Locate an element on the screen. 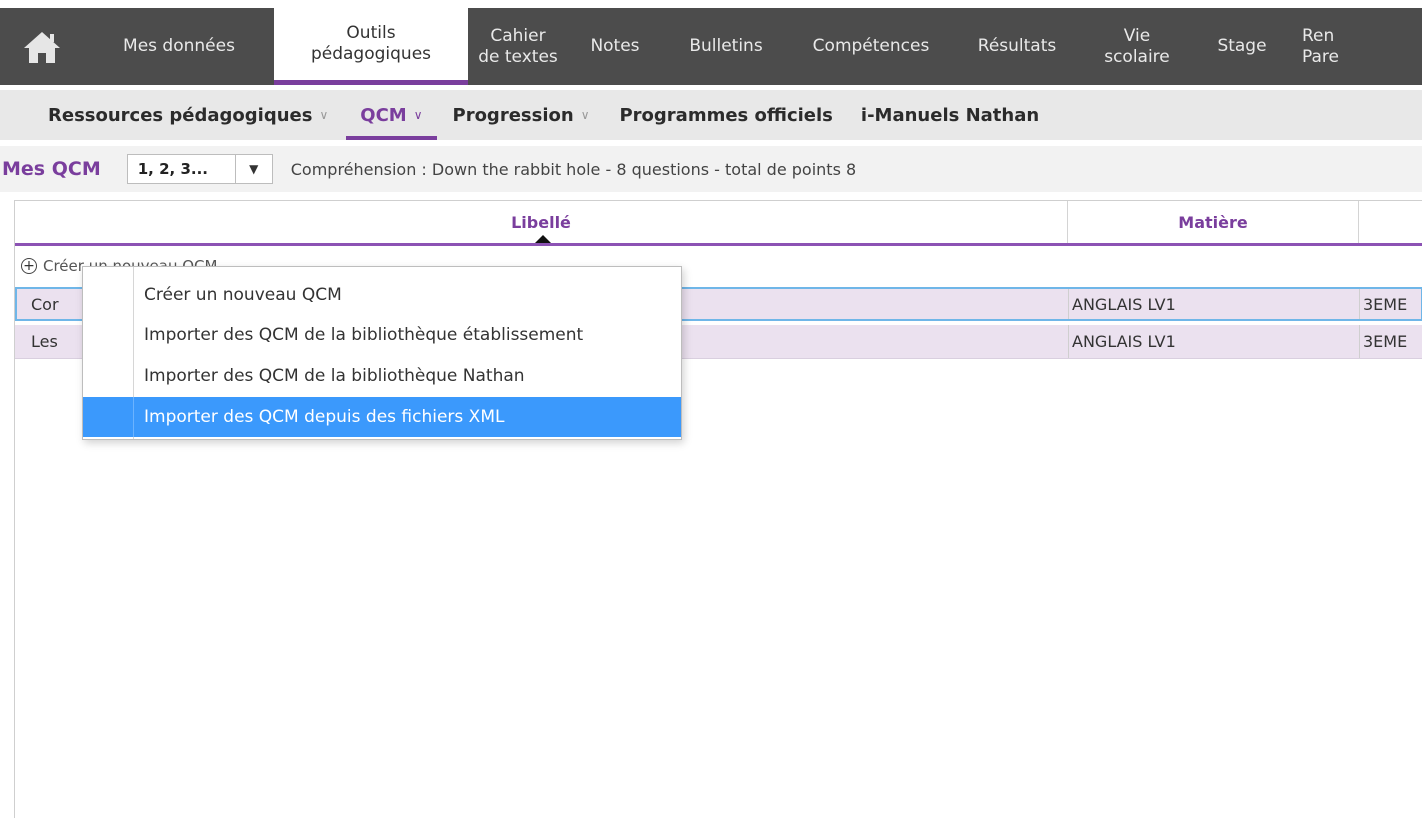 This screenshot has width=1422, height=818. menu-item-import-xml: Importer des QCM depuis des fichiers XML is located at coordinates (382, 417).